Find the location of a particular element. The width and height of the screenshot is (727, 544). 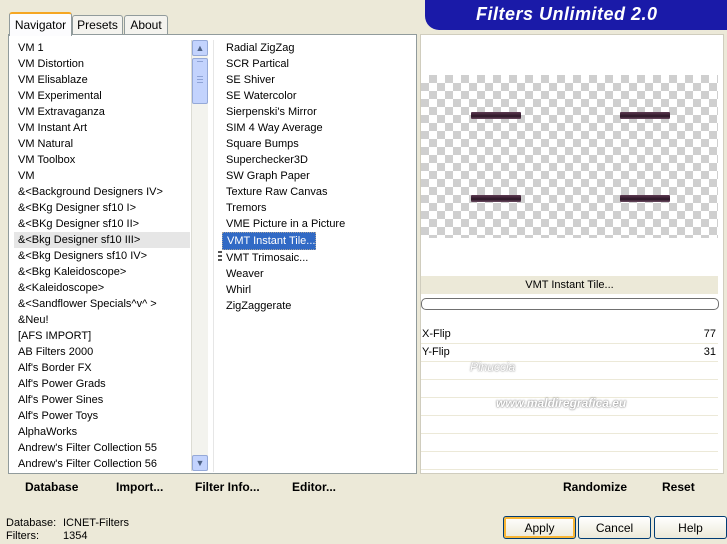

database-button: Database is located at coordinates (51, 487).